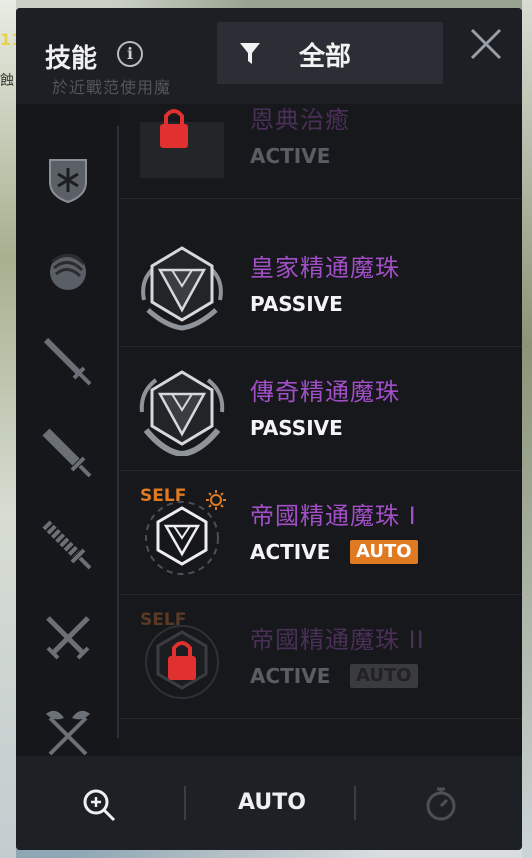  What do you see at coordinates (71, 59) in the screenshot?
I see `panel-title: 技能` at bounding box center [71, 59].